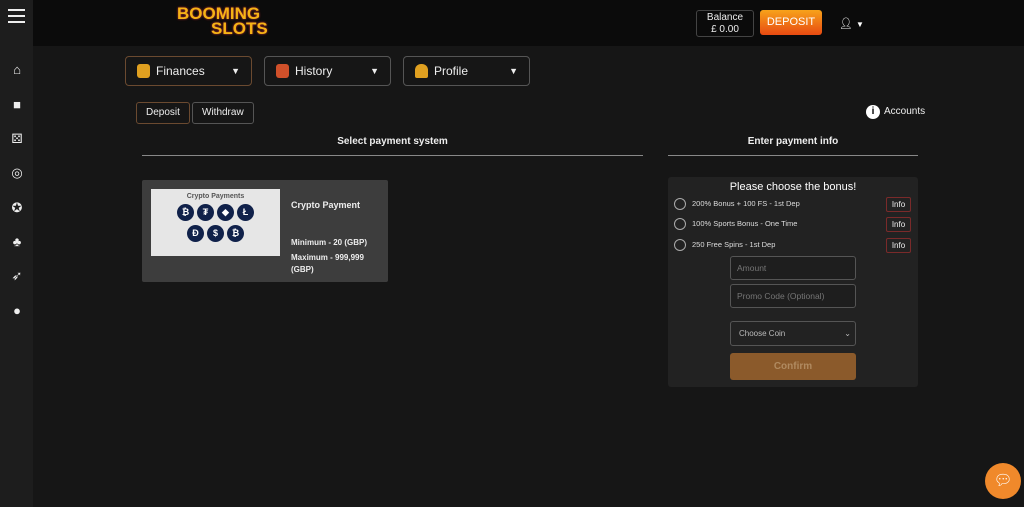 This screenshot has height=507, width=1024. Describe the element at coordinates (215, 196) in the screenshot. I see `image-title: Crypto Payments` at that location.